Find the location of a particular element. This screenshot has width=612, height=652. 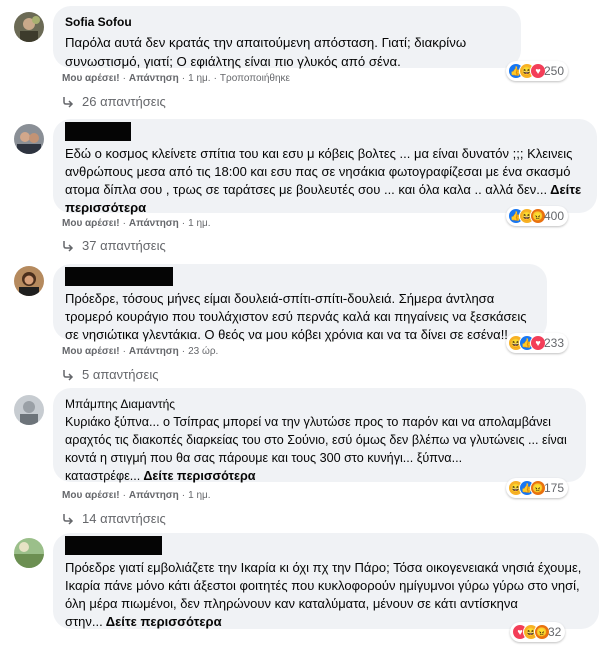

view-replies-link: 14 απαντήσεις is located at coordinates (114, 518).